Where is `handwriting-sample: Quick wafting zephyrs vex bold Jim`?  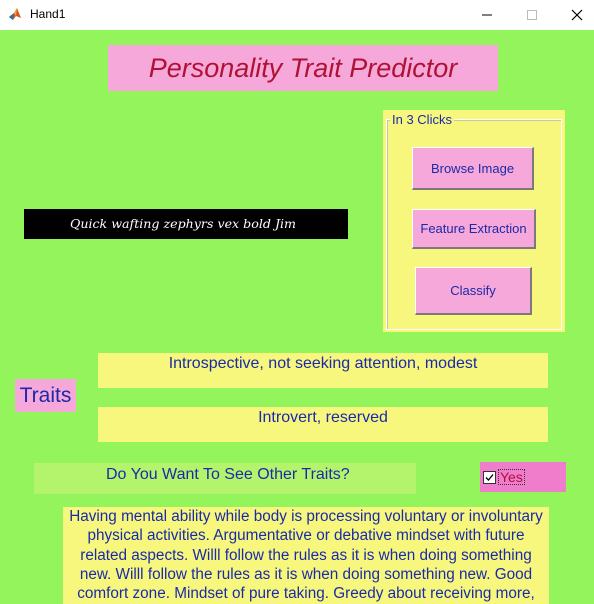
handwriting-sample: Quick wafting zephyrs vex bold Jim is located at coordinates (183, 223).